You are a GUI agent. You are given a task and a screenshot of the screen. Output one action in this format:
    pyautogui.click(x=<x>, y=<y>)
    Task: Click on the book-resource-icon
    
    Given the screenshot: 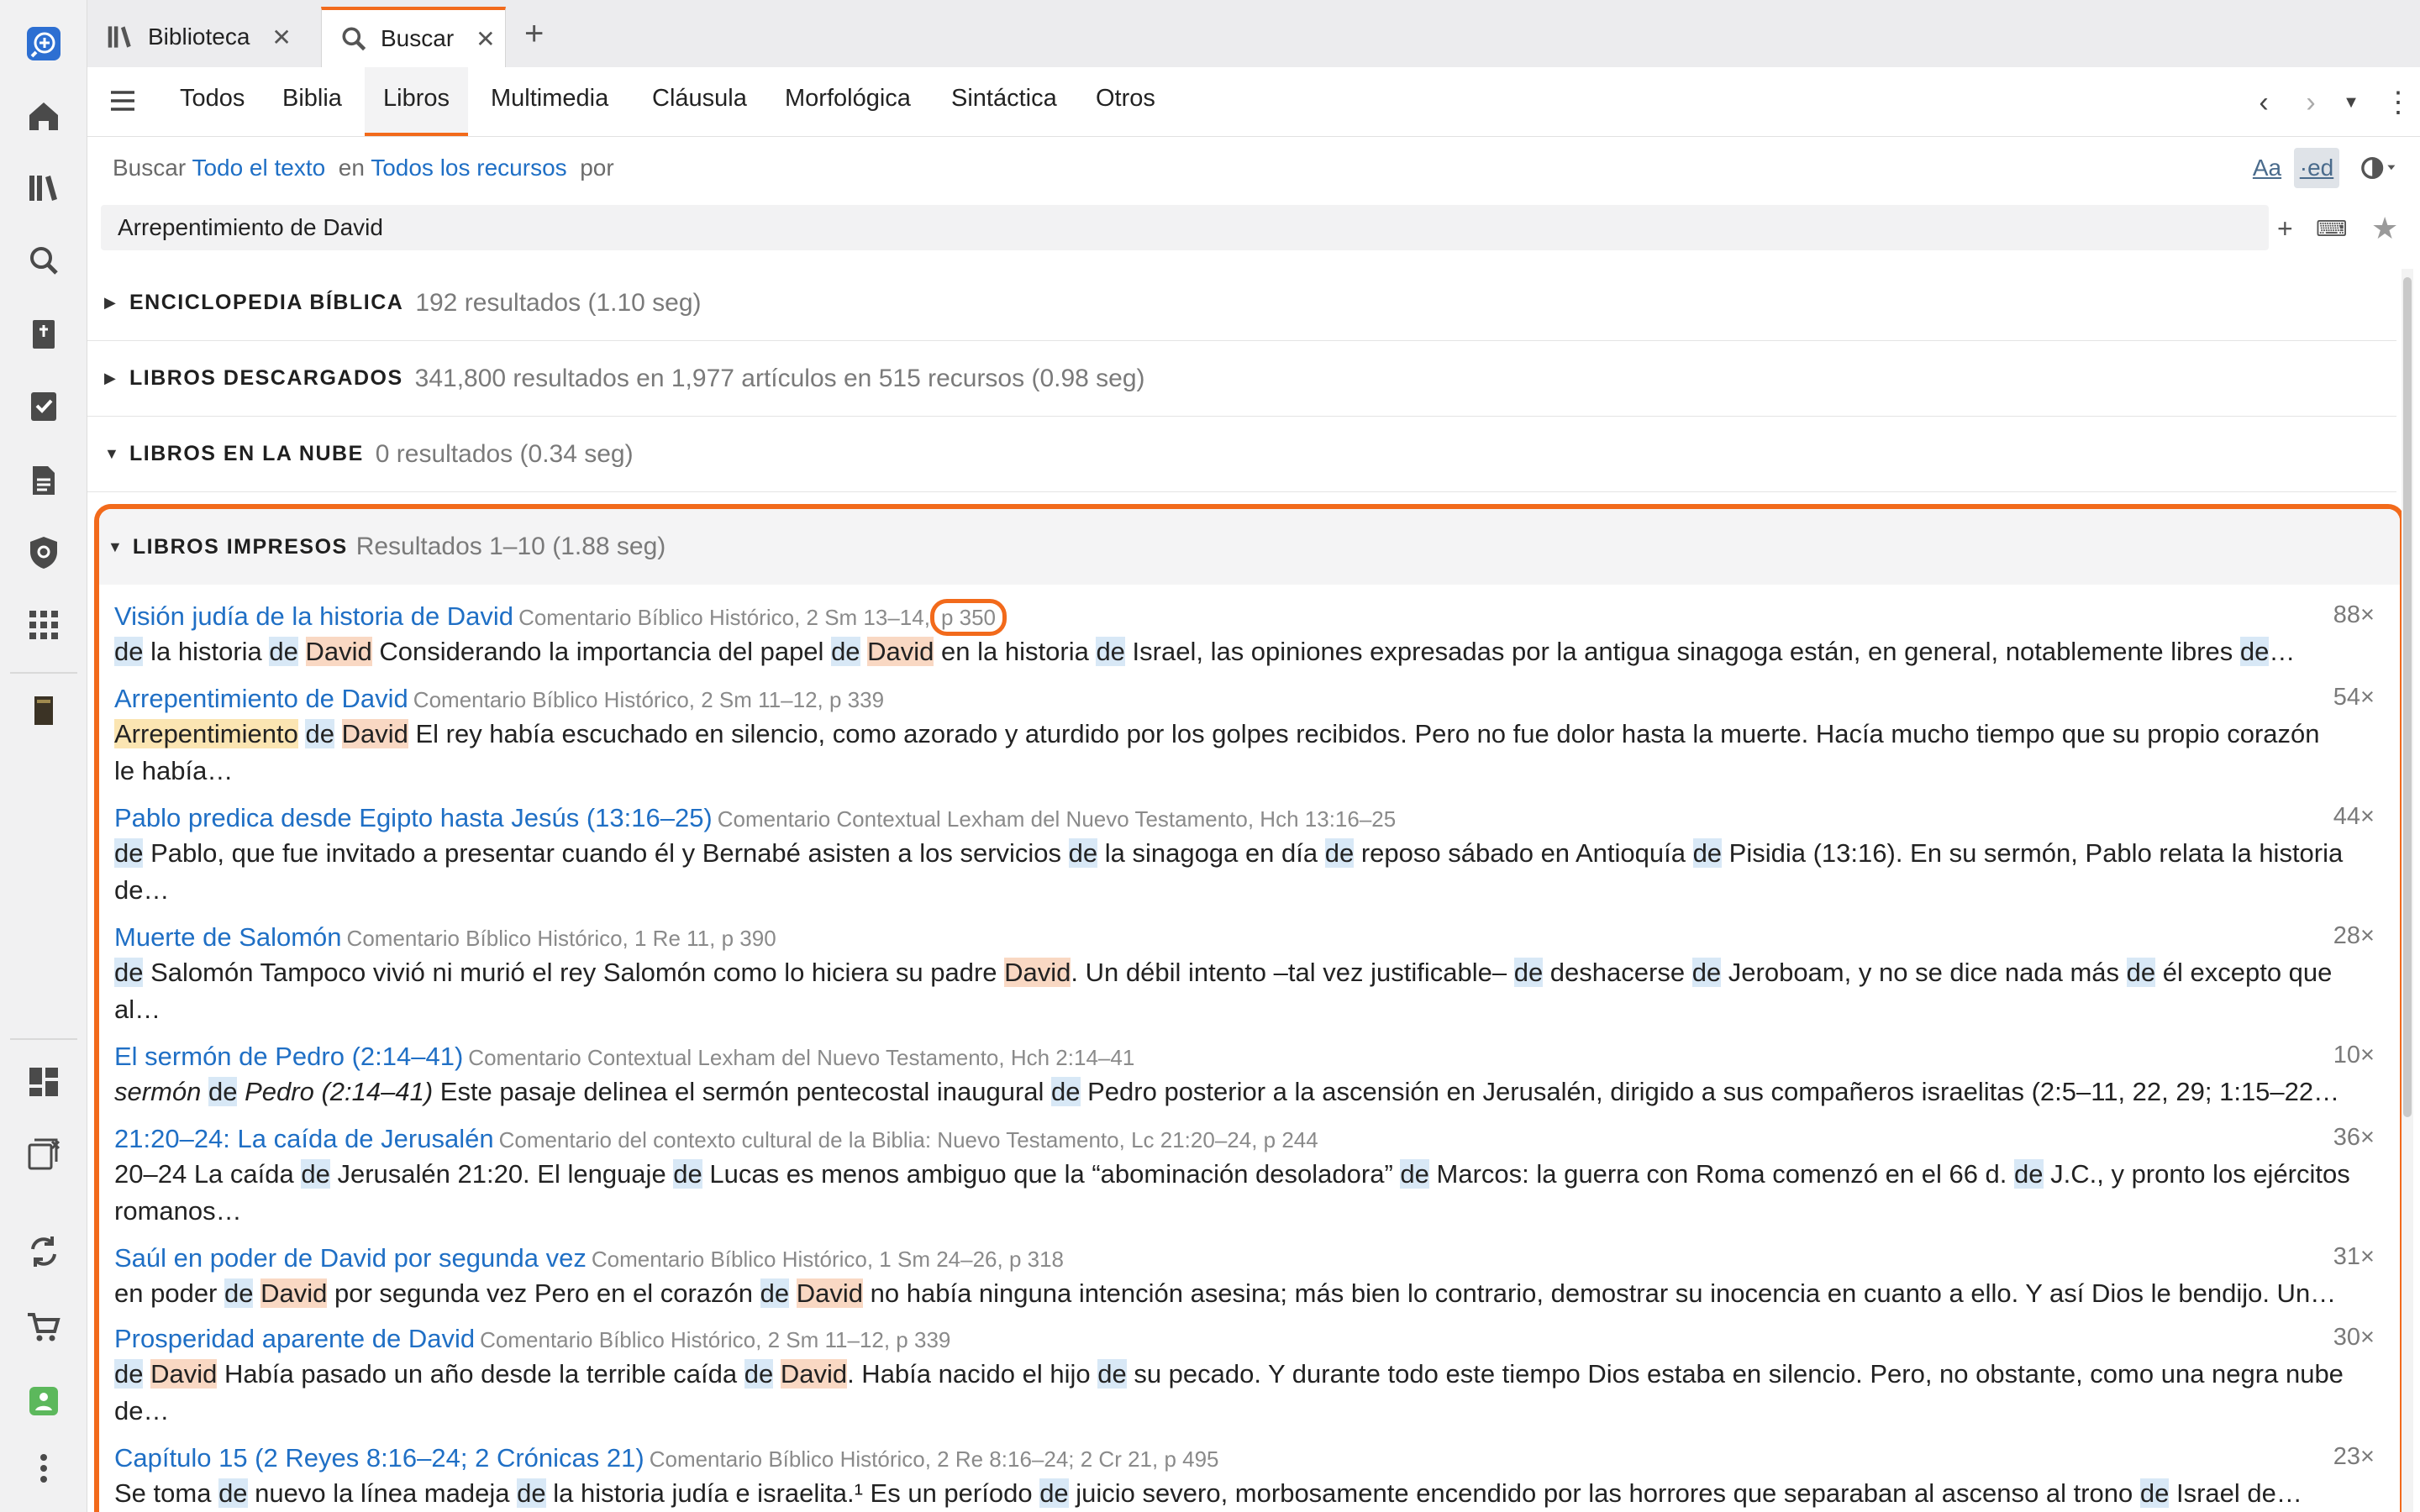 What is the action you would take?
    pyautogui.click(x=43, y=710)
    